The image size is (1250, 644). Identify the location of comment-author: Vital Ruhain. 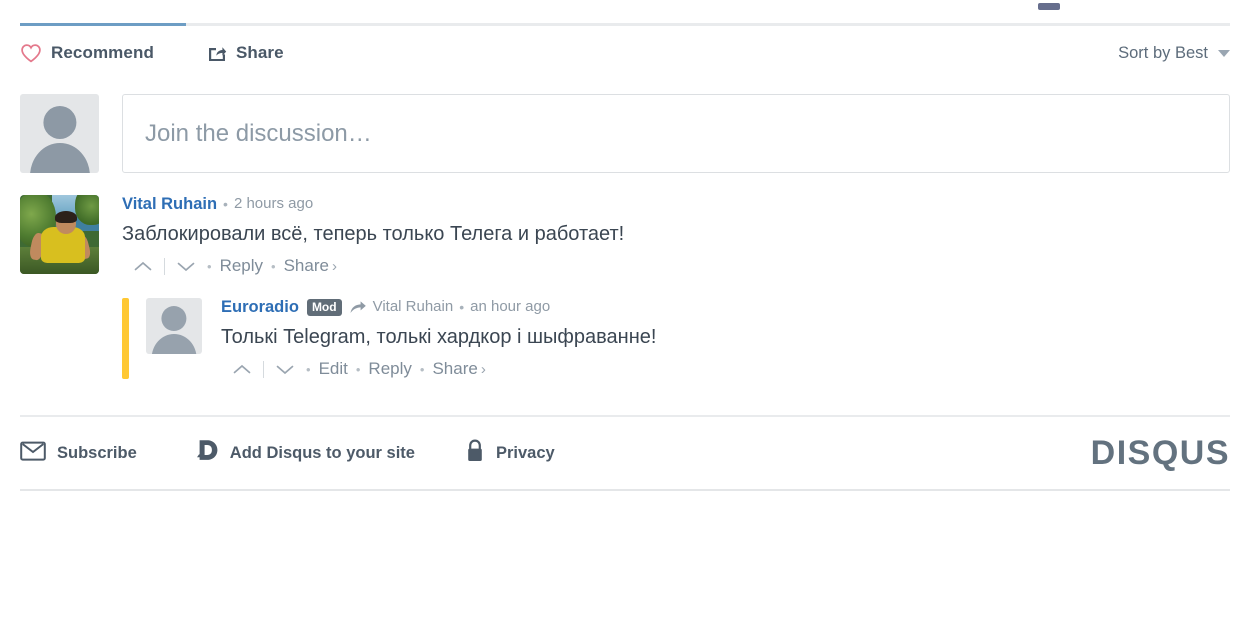
(169, 204).